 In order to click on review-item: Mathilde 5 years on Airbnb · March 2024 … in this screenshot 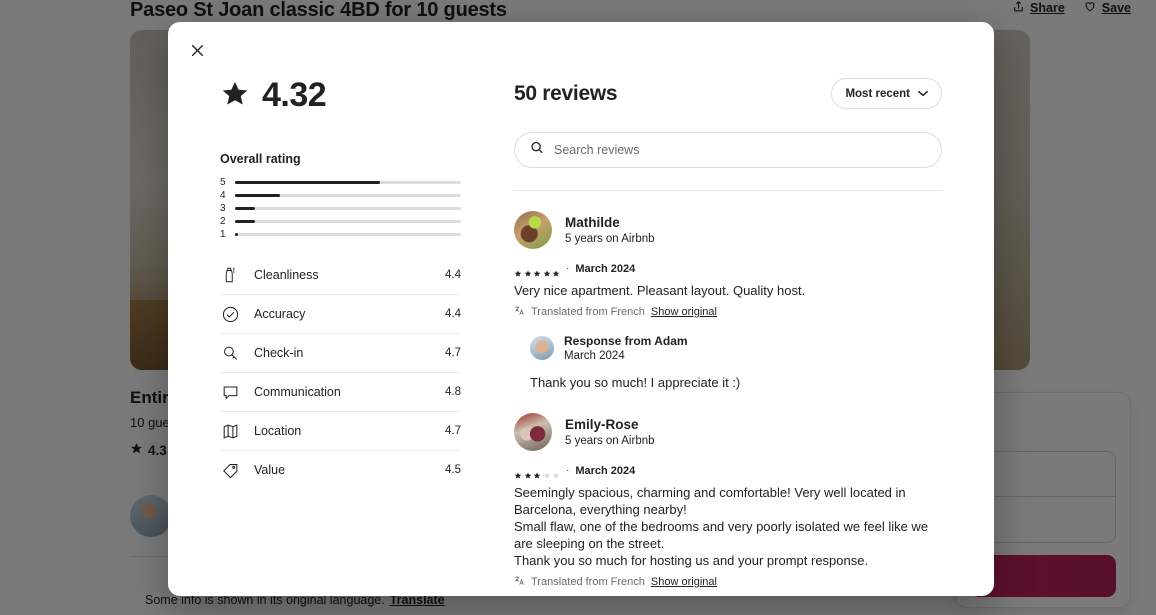, I will do `click(728, 301)`.